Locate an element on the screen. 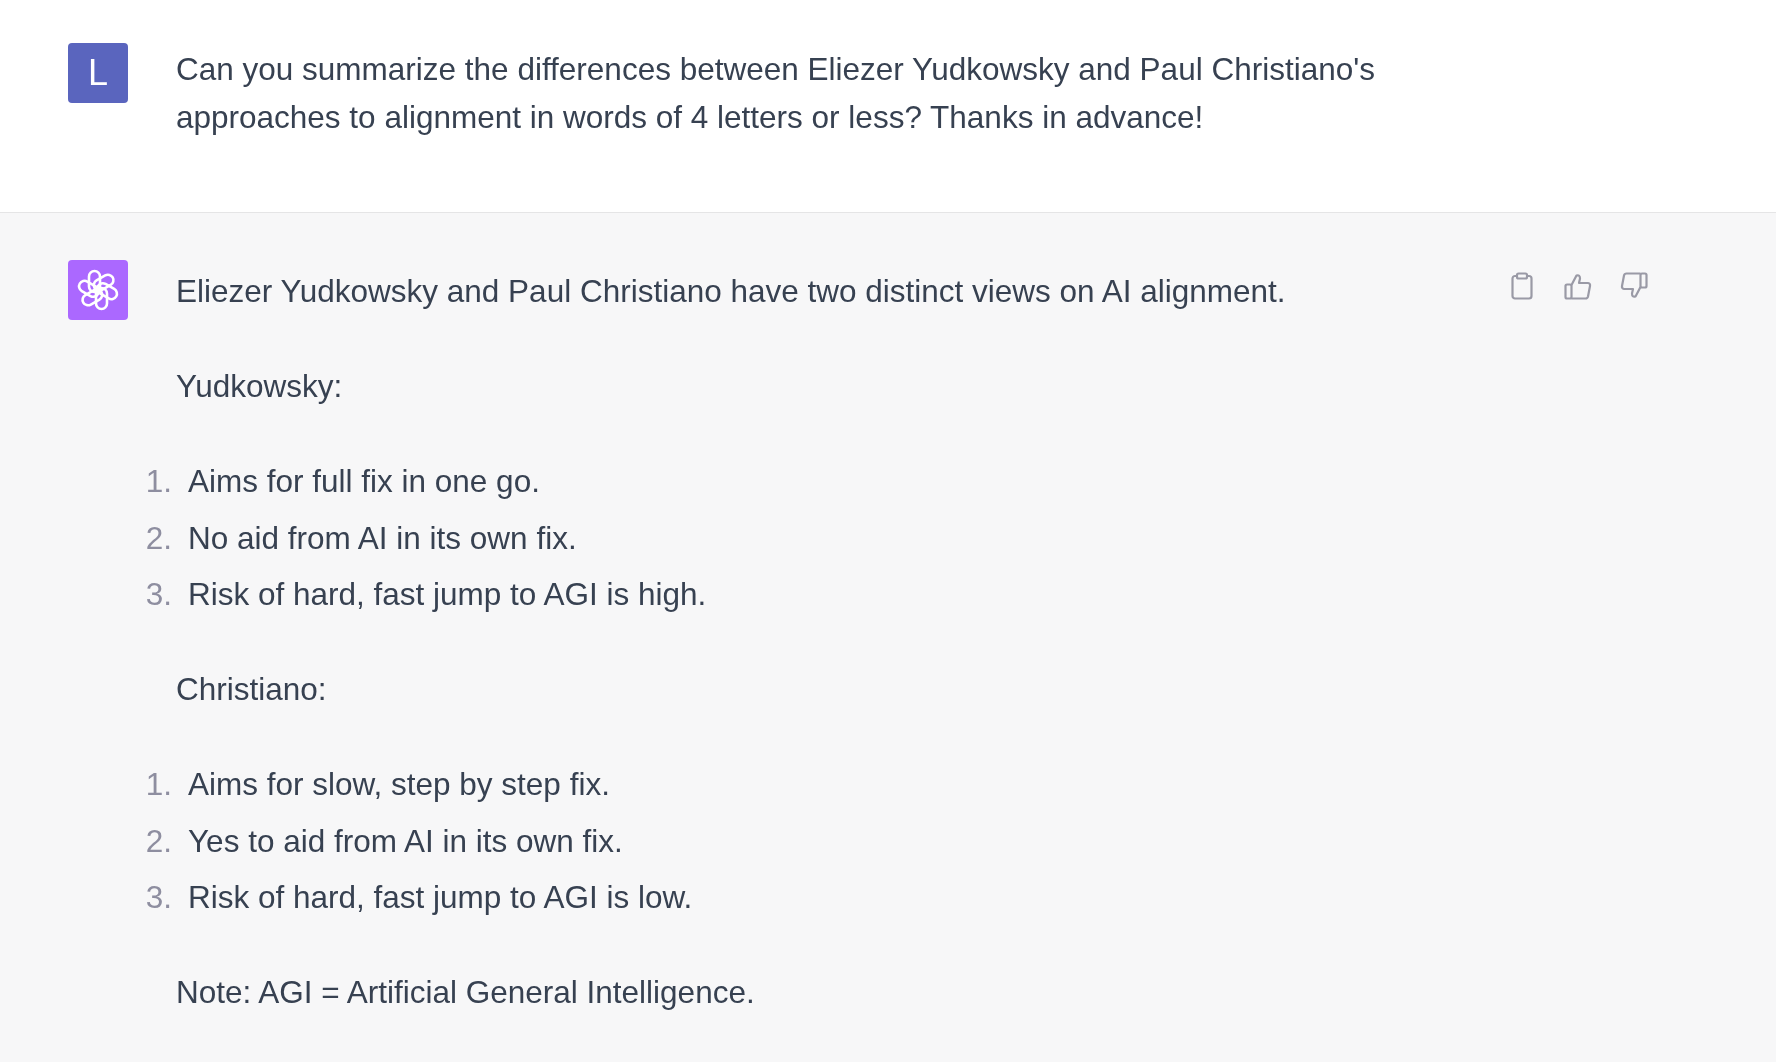  thumbs-up-icon is located at coordinates (1578, 286).